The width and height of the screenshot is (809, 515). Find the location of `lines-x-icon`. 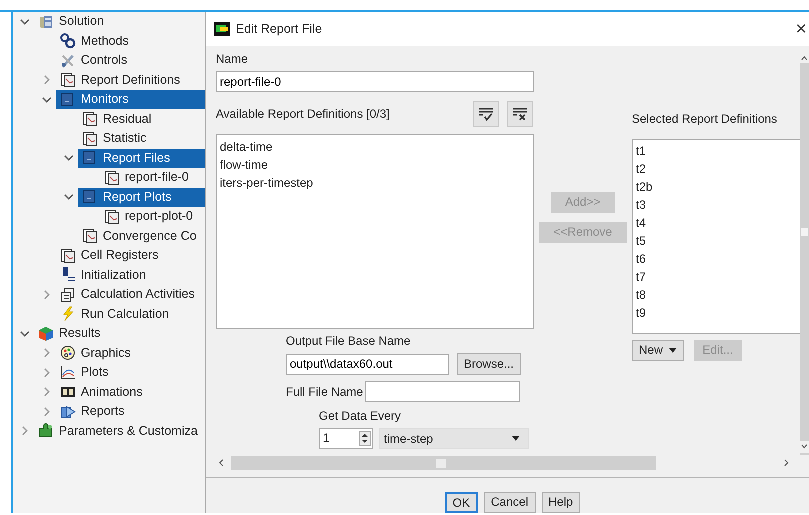

lines-x-icon is located at coordinates (520, 114).